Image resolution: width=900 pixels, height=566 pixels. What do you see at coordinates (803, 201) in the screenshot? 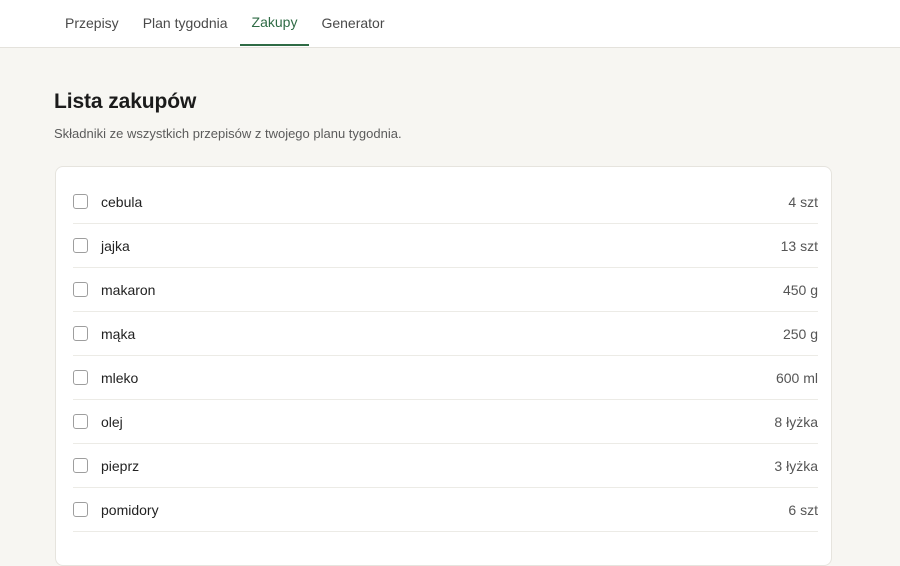
I see `item-quantity: 4 szt` at bounding box center [803, 201].